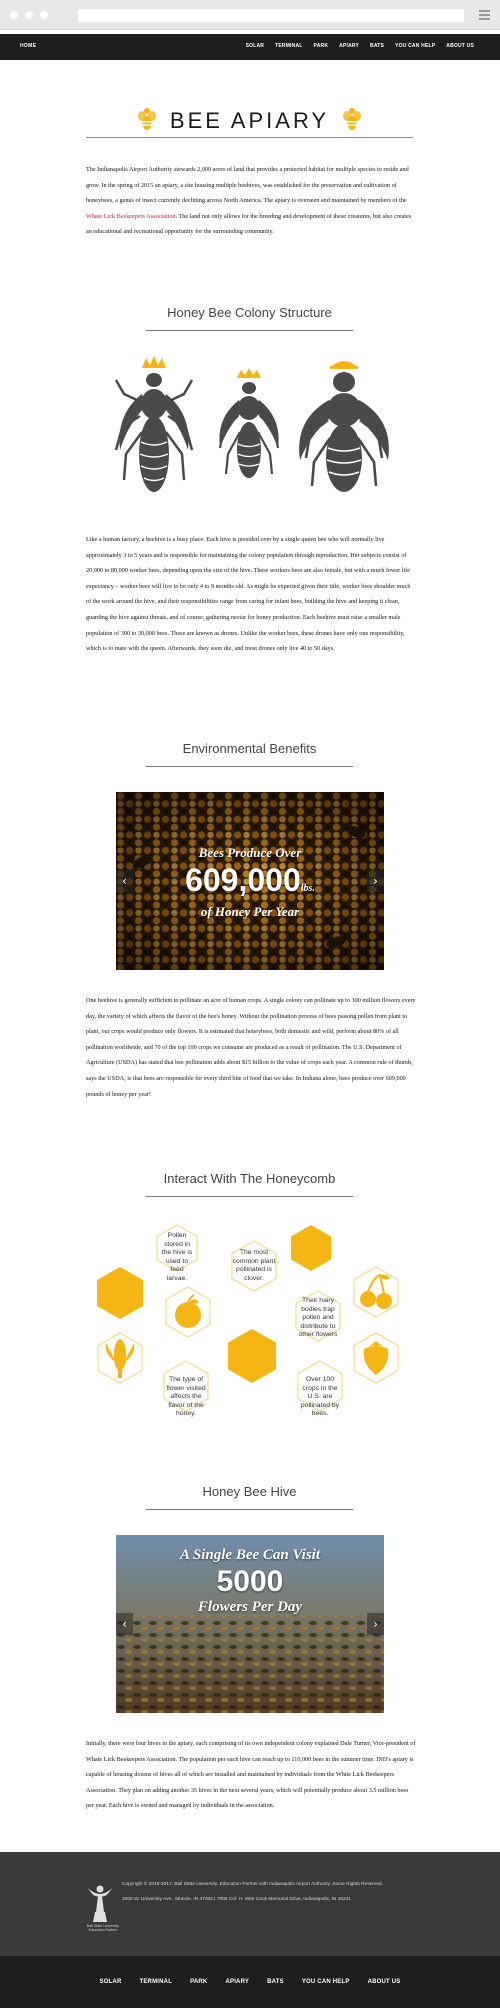 This screenshot has height=2008, width=500. I want to click on drone-cap-icon, so click(344, 365).